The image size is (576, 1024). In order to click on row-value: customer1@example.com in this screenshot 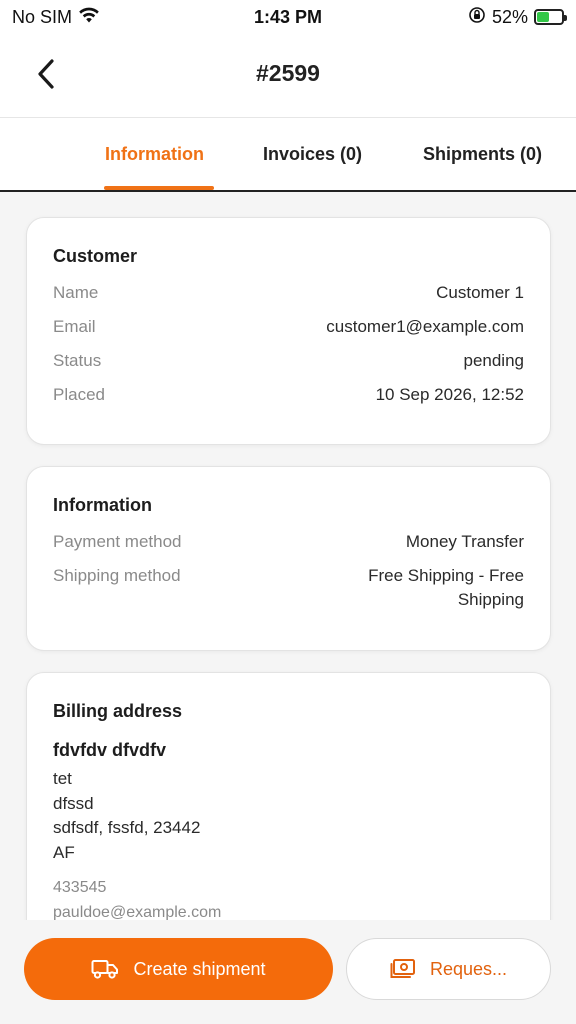, I will do `click(425, 326)`.